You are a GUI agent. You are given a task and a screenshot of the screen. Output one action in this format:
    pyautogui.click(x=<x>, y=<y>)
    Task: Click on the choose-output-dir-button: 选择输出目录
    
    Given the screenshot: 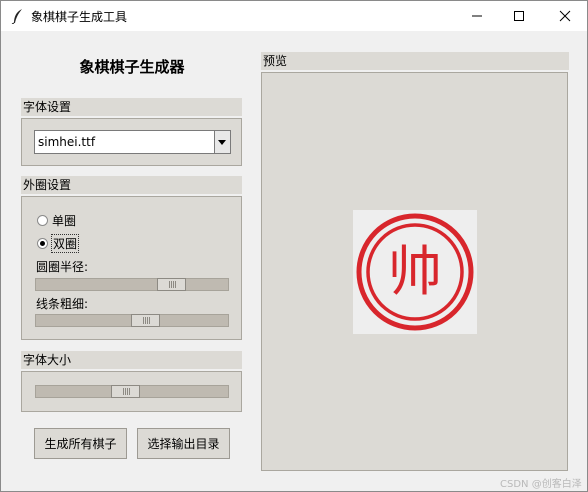 What is the action you would take?
    pyautogui.click(x=183, y=443)
    